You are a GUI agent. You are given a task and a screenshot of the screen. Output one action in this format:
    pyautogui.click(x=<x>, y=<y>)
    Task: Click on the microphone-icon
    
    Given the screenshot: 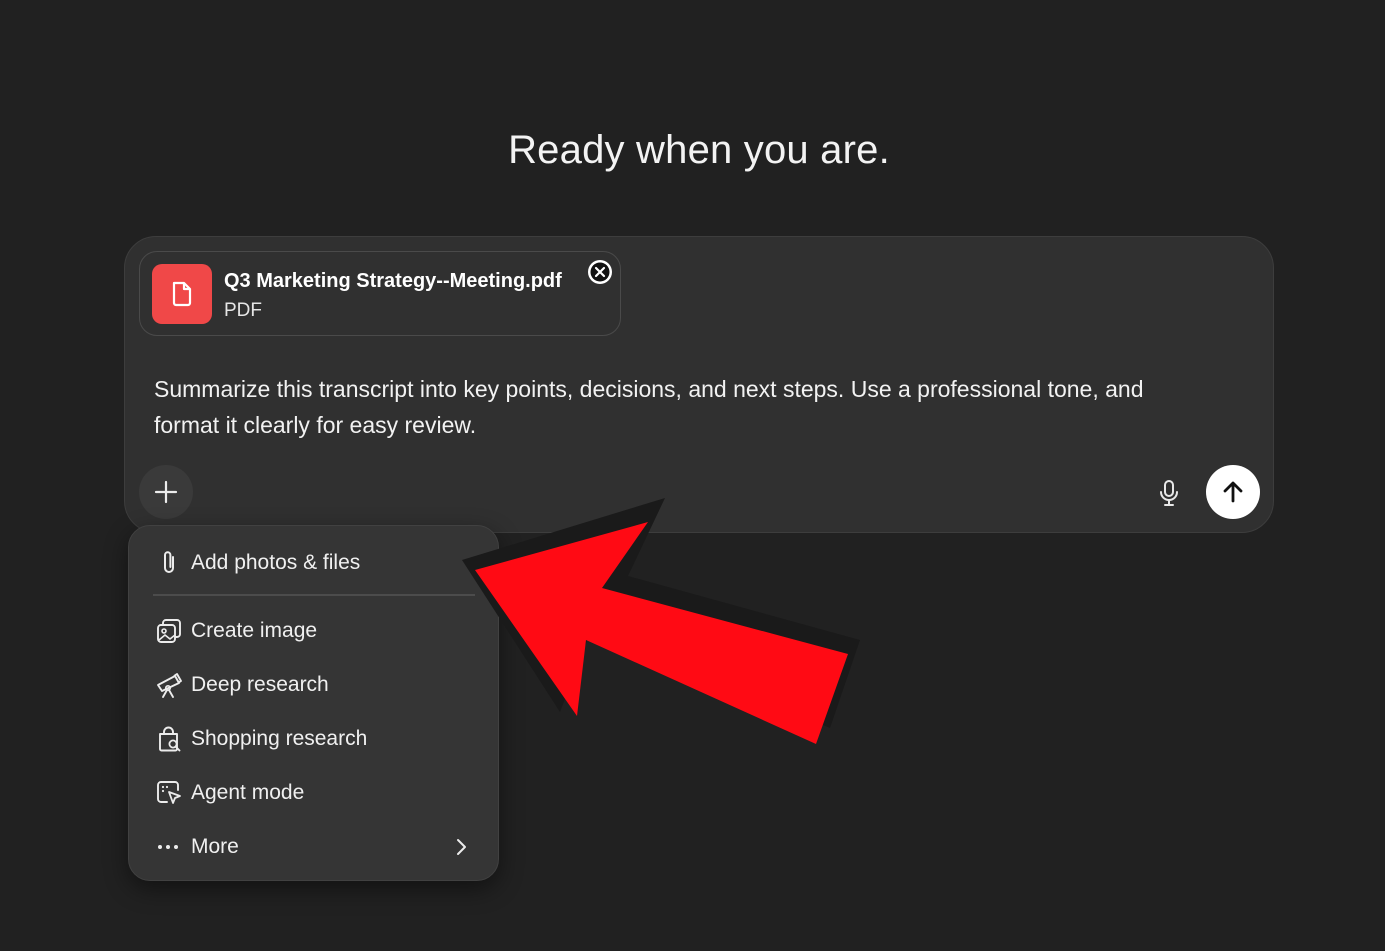 What is the action you would take?
    pyautogui.click(x=1169, y=493)
    